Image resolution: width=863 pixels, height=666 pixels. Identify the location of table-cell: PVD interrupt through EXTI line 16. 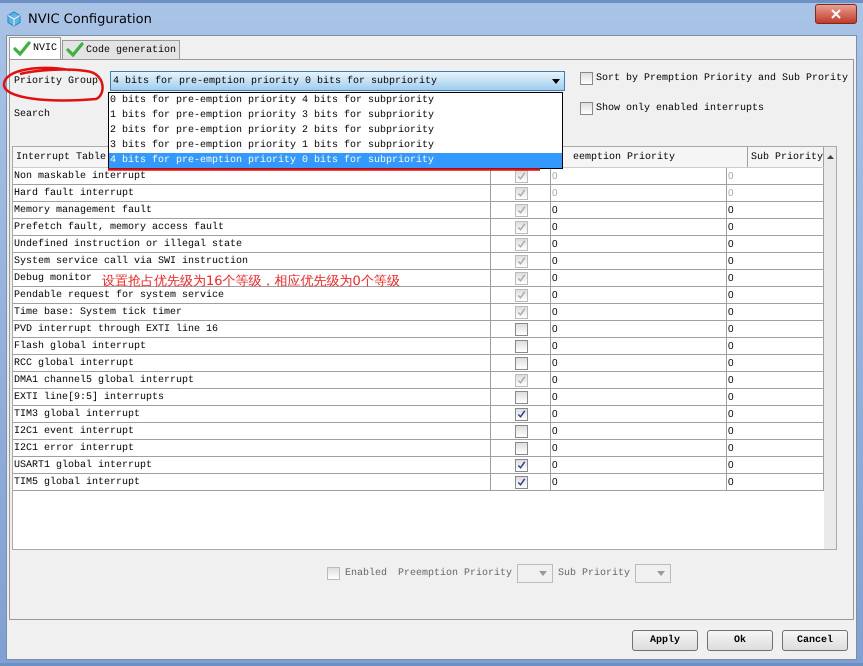
(252, 329).